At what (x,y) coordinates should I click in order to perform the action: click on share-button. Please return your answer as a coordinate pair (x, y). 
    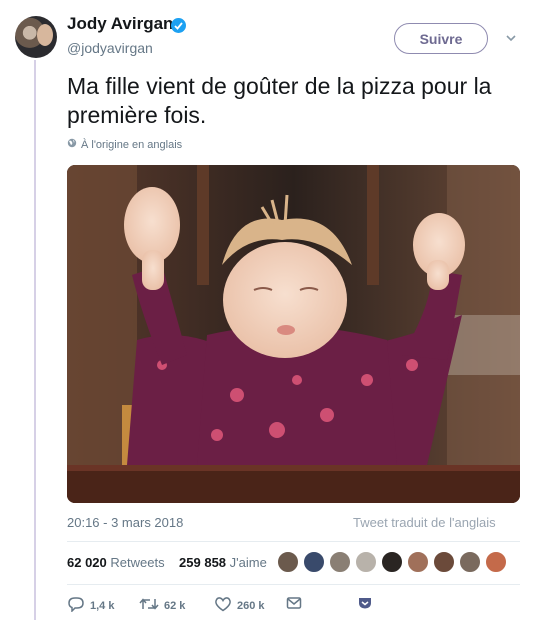
    Looking at the image, I should click on (365, 604).